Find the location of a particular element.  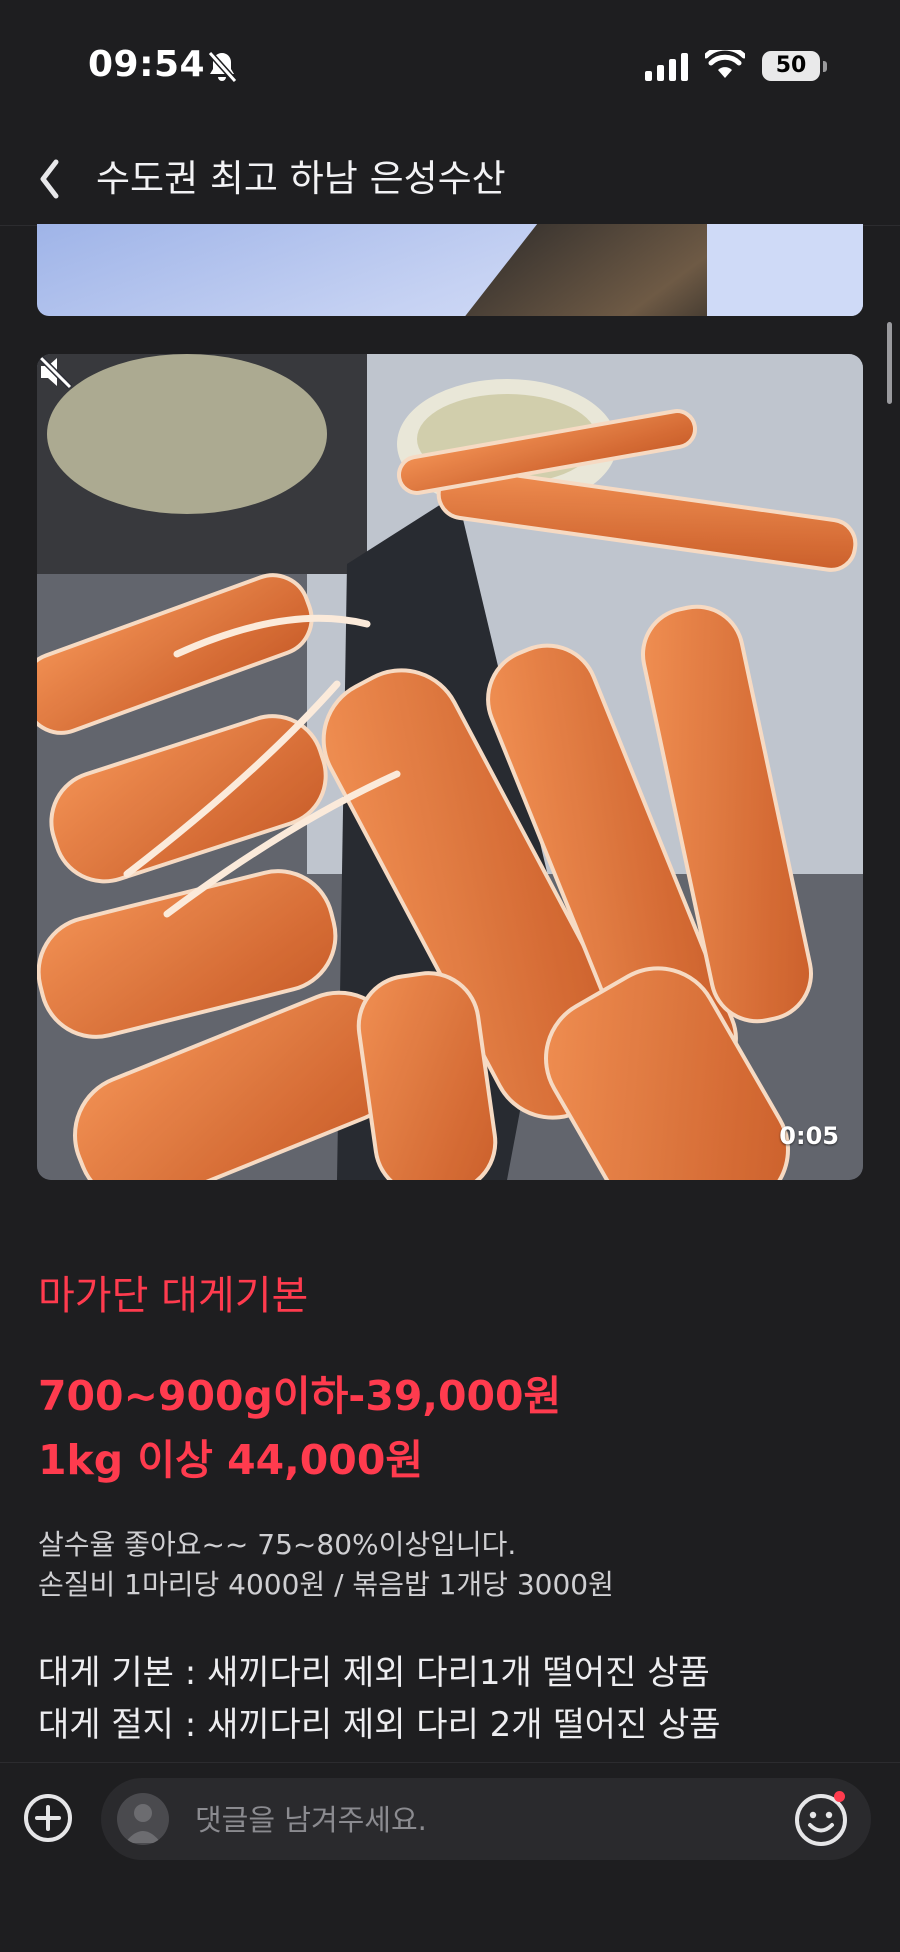

wifi-icon is located at coordinates (725, 64).